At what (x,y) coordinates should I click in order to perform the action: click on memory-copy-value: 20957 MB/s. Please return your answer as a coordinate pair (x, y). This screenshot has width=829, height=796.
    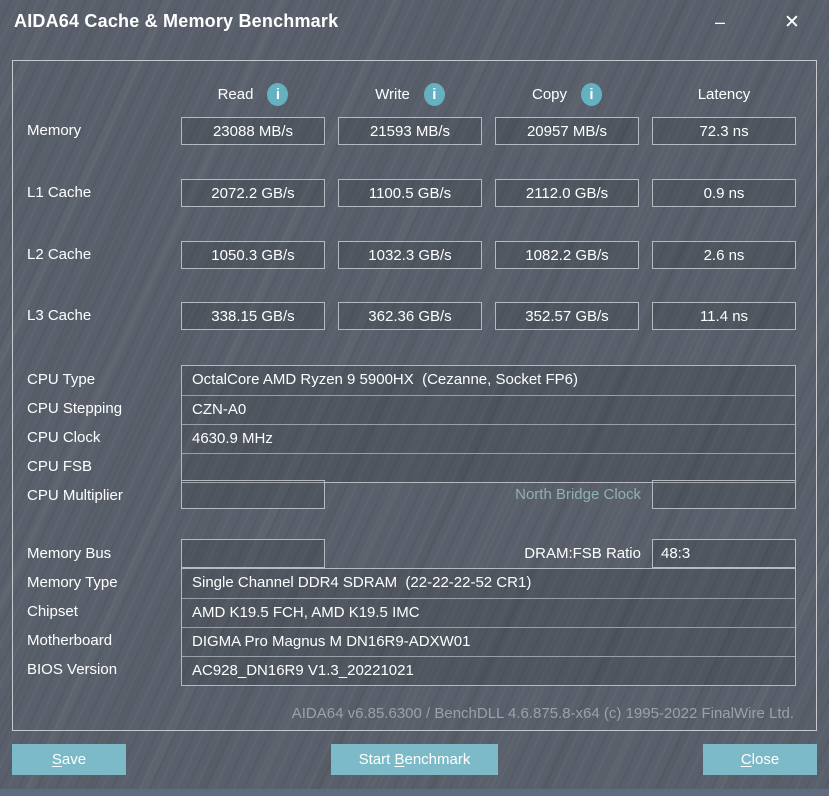
    Looking at the image, I should click on (567, 131).